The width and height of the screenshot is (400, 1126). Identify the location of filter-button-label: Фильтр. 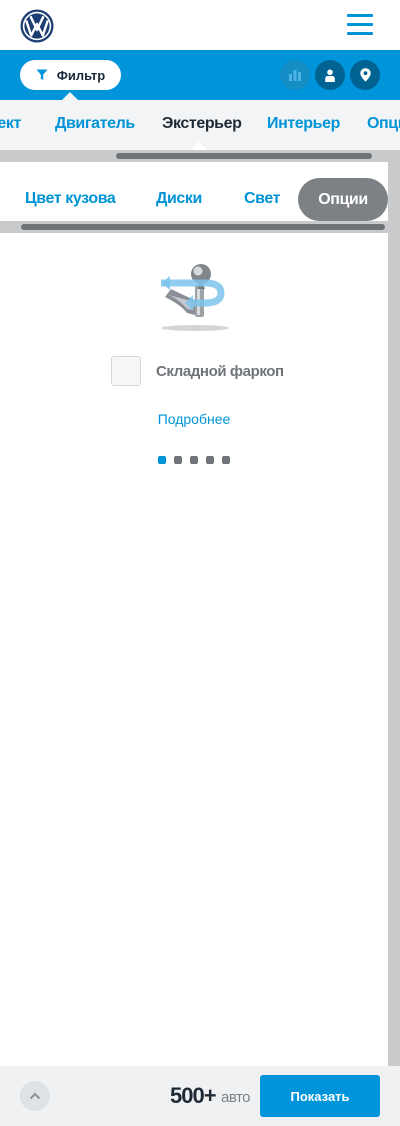
(81, 75).